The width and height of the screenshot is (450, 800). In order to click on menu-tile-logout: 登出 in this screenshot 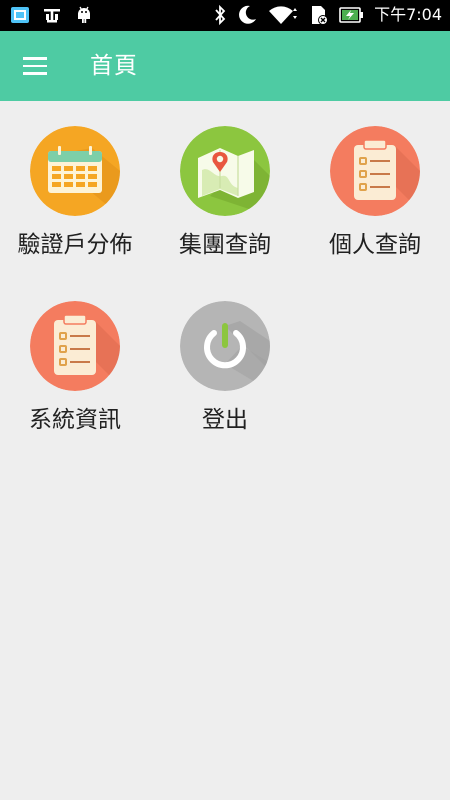, I will do `click(225, 386)`.